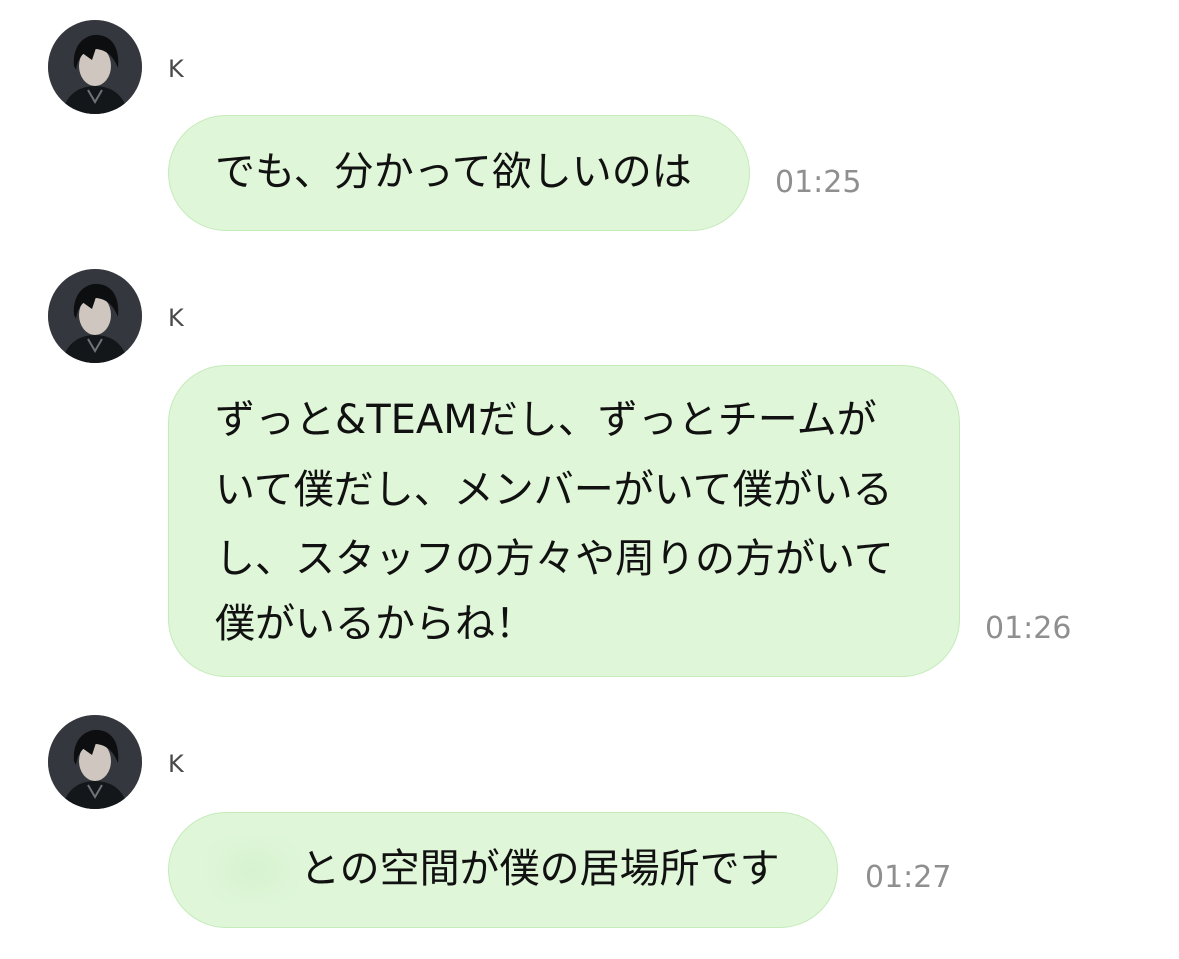 This screenshot has width=1179, height=959. I want to click on message-text: との空間が僕の居場所です, so click(540, 869).